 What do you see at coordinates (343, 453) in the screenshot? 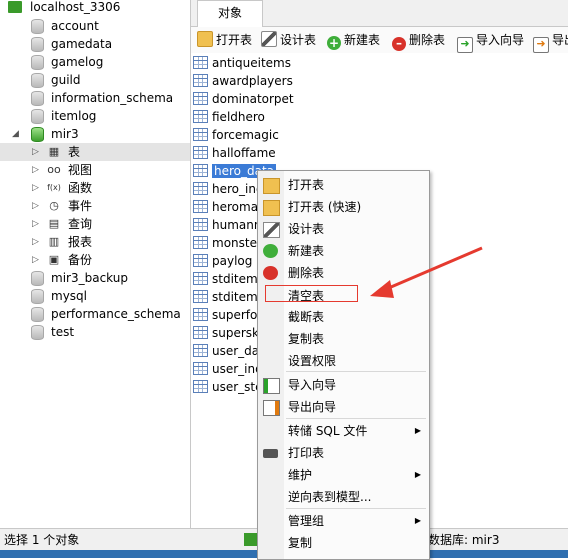
I see `menu-item-print-table: 打印表` at bounding box center [343, 453].